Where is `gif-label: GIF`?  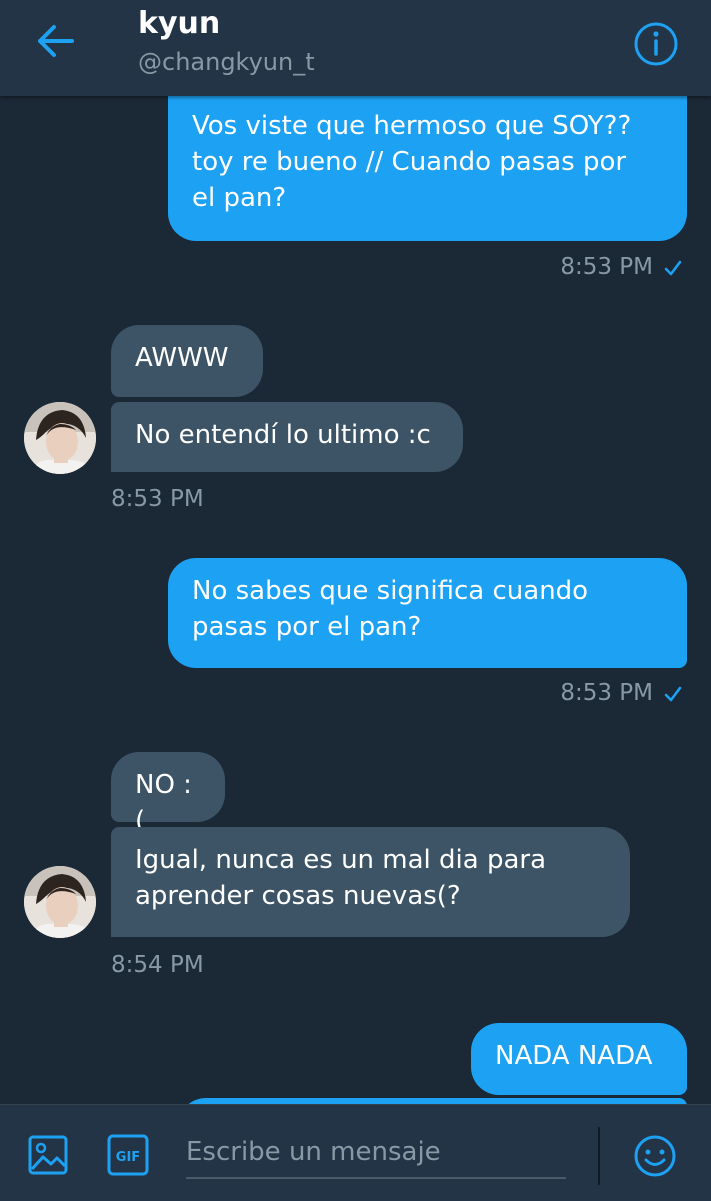
gif-label: GIF is located at coordinates (128, 1157).